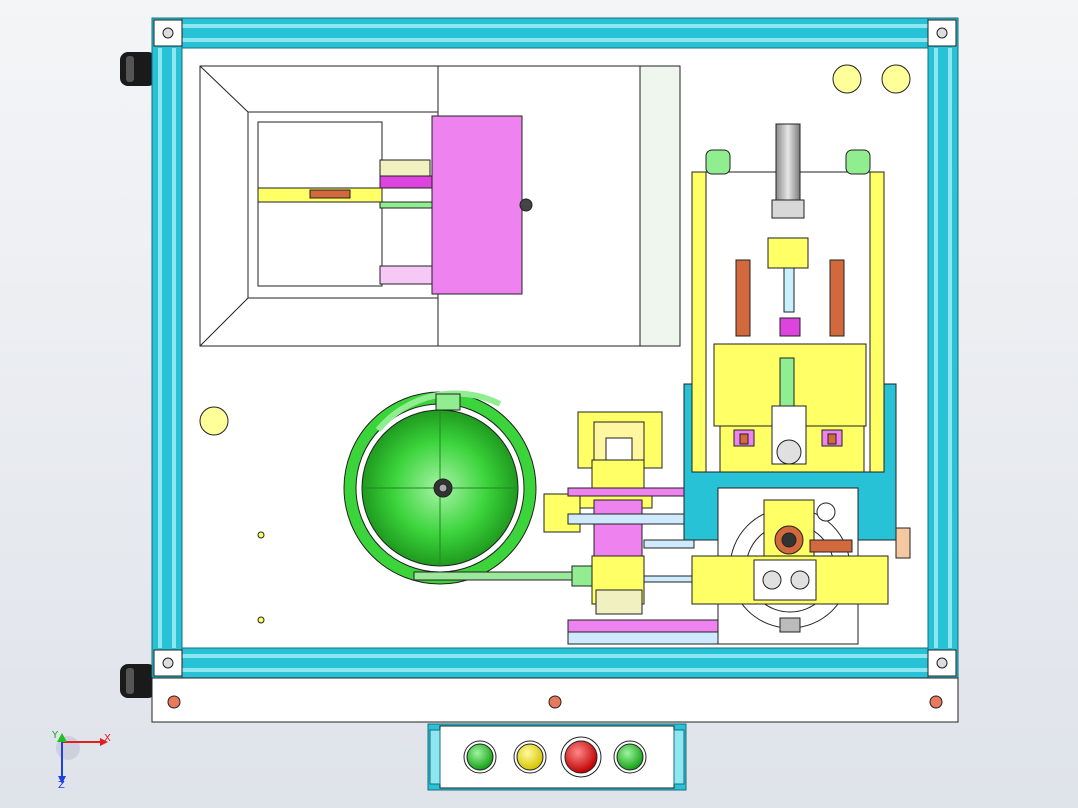  What do you see at coordinates (630, 757) in the screenshot?
I see `run-button` at bounding box center [630, 757].